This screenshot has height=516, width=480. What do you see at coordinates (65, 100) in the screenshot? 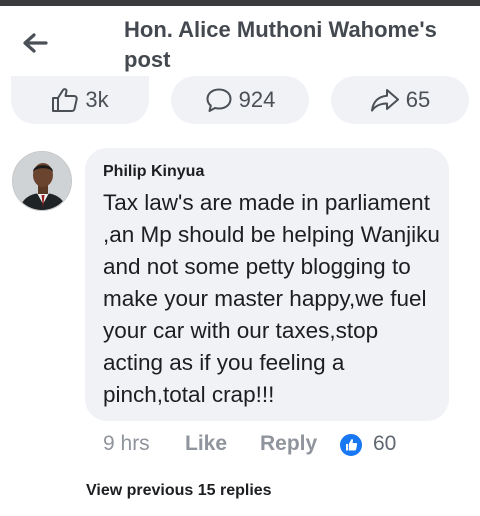
I see `thumbs-up-icon` at bounding box center [65, 100].